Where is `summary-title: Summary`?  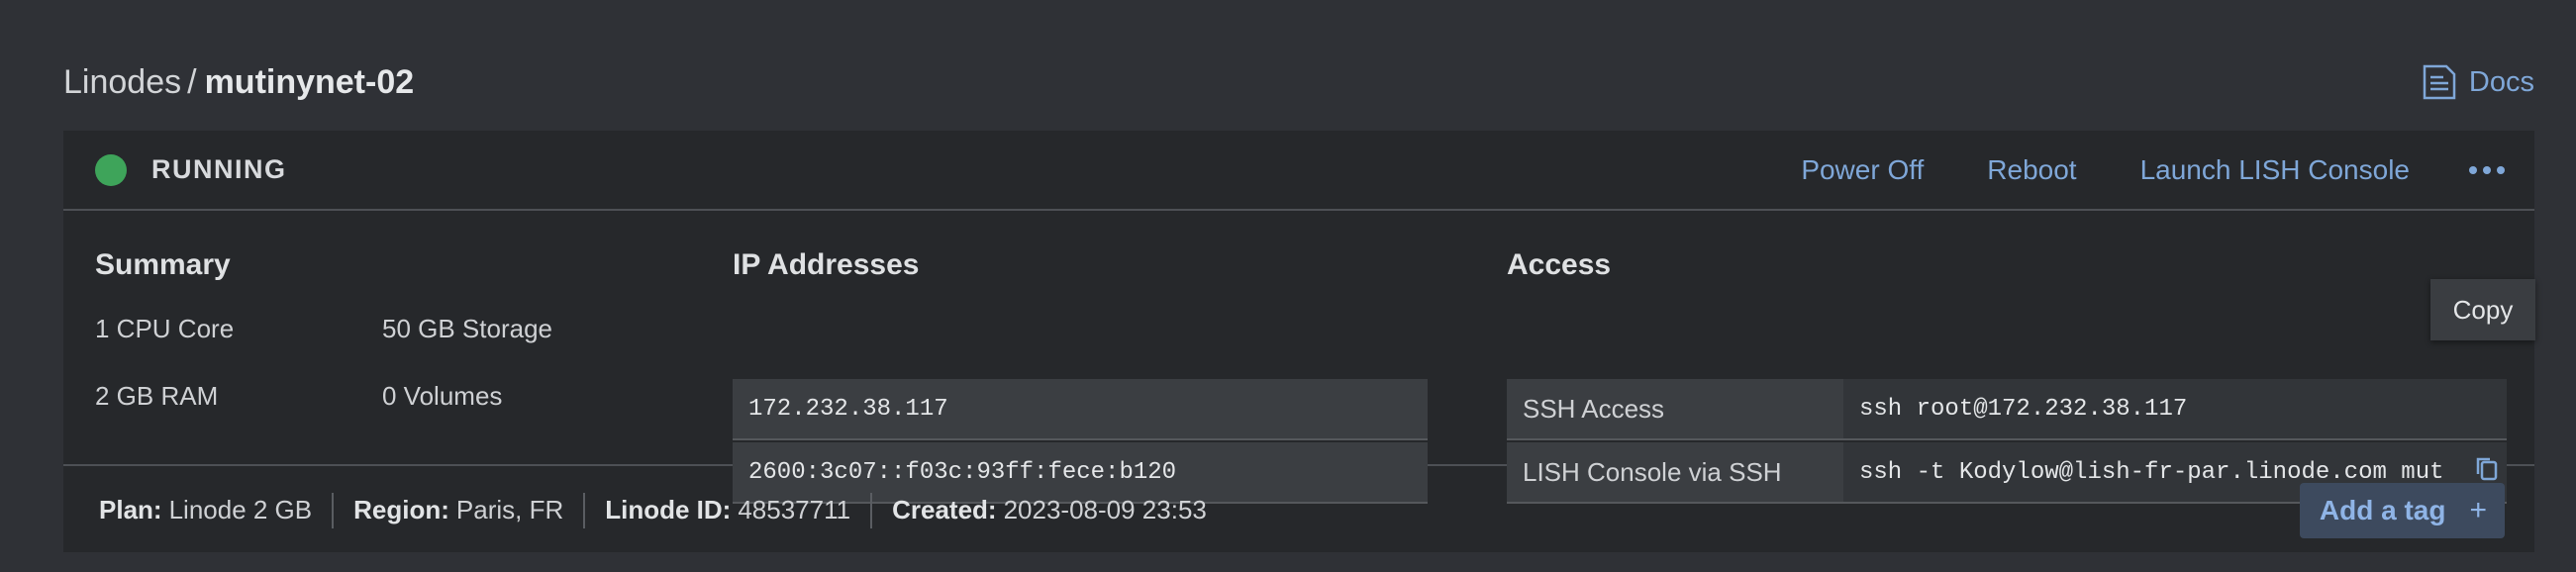 summary-title: Summary is located at coordinates (163, 264).